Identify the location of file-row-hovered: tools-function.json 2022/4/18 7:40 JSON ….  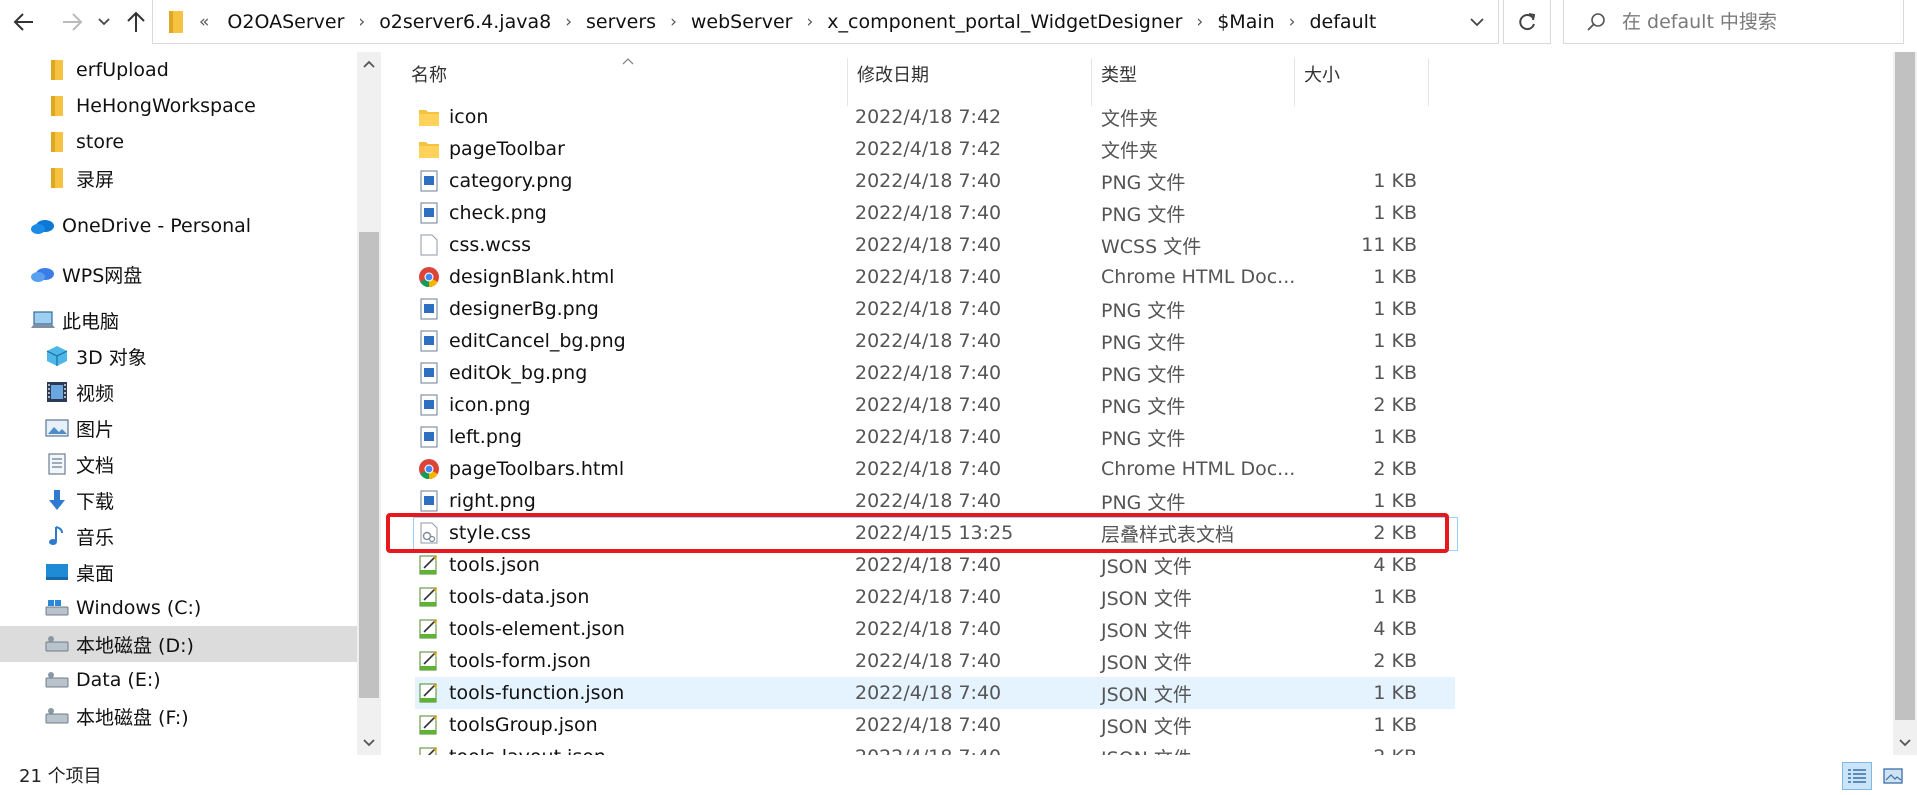
(935, 693).